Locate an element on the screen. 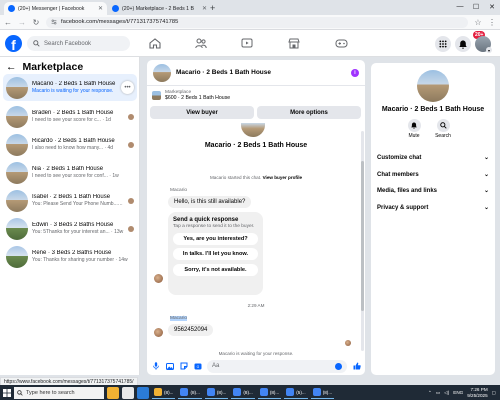 This screenshot has width=500, height=400. reload-icon: ↻ is located at coordinates (36, 22).